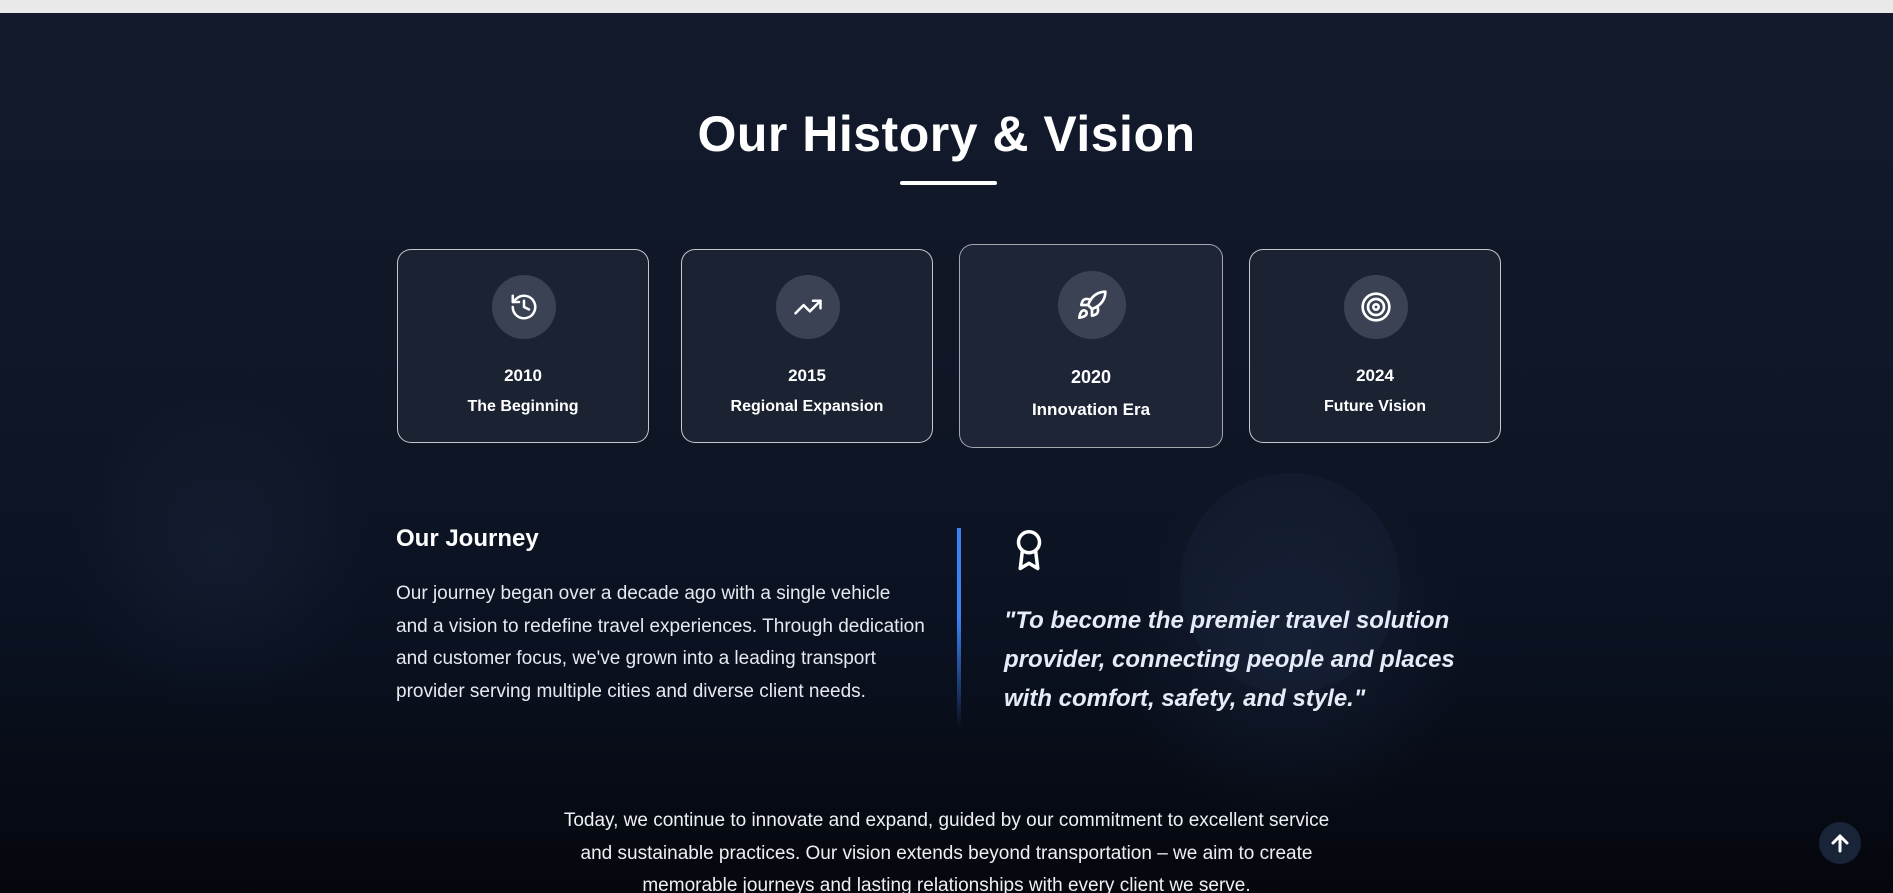  Describe the element at coordinates (1091, 377) in the screenshot. I see `milestone-year: 2020` at that location.